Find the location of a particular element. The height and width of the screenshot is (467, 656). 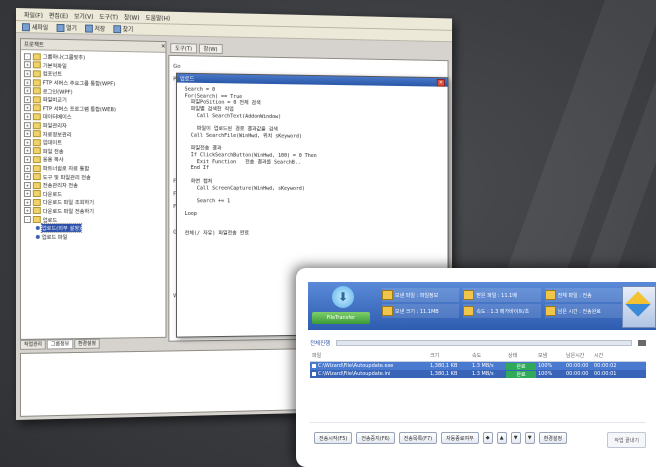

tree-item: 업로드 파일 is located at coordinates (93, 236).